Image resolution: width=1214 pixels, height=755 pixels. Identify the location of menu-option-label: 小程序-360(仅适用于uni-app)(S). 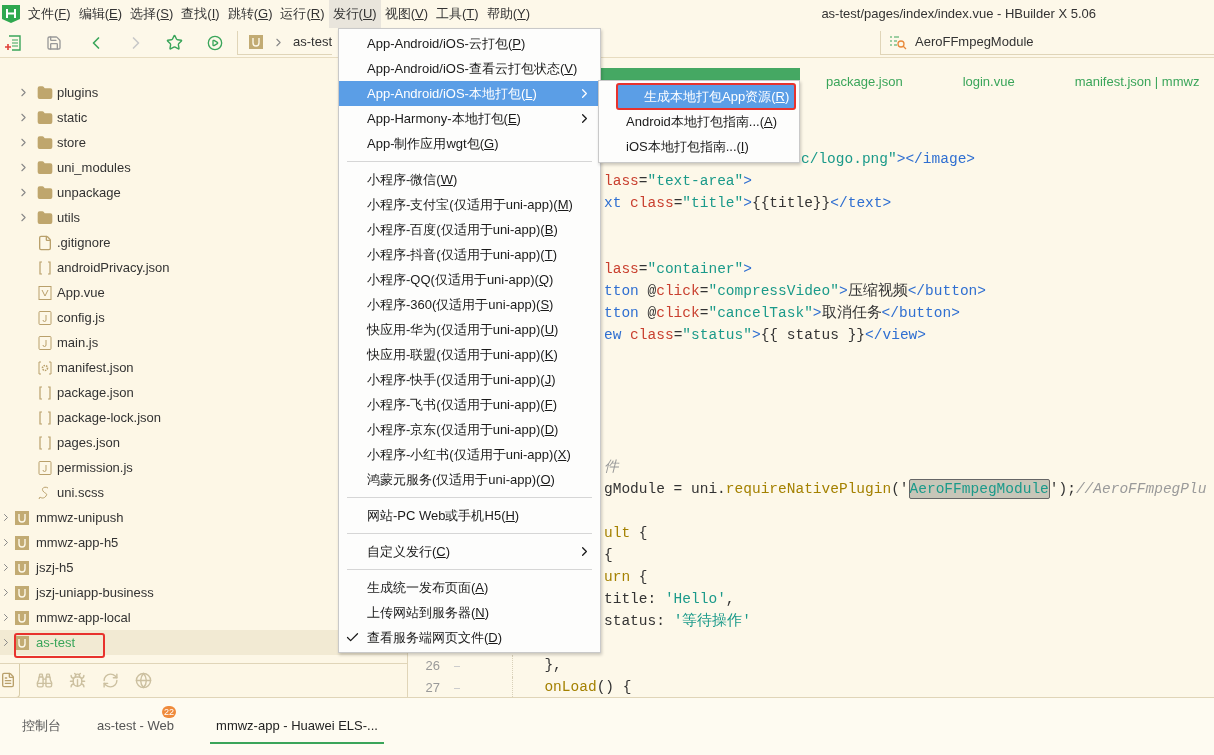
(460, 304).